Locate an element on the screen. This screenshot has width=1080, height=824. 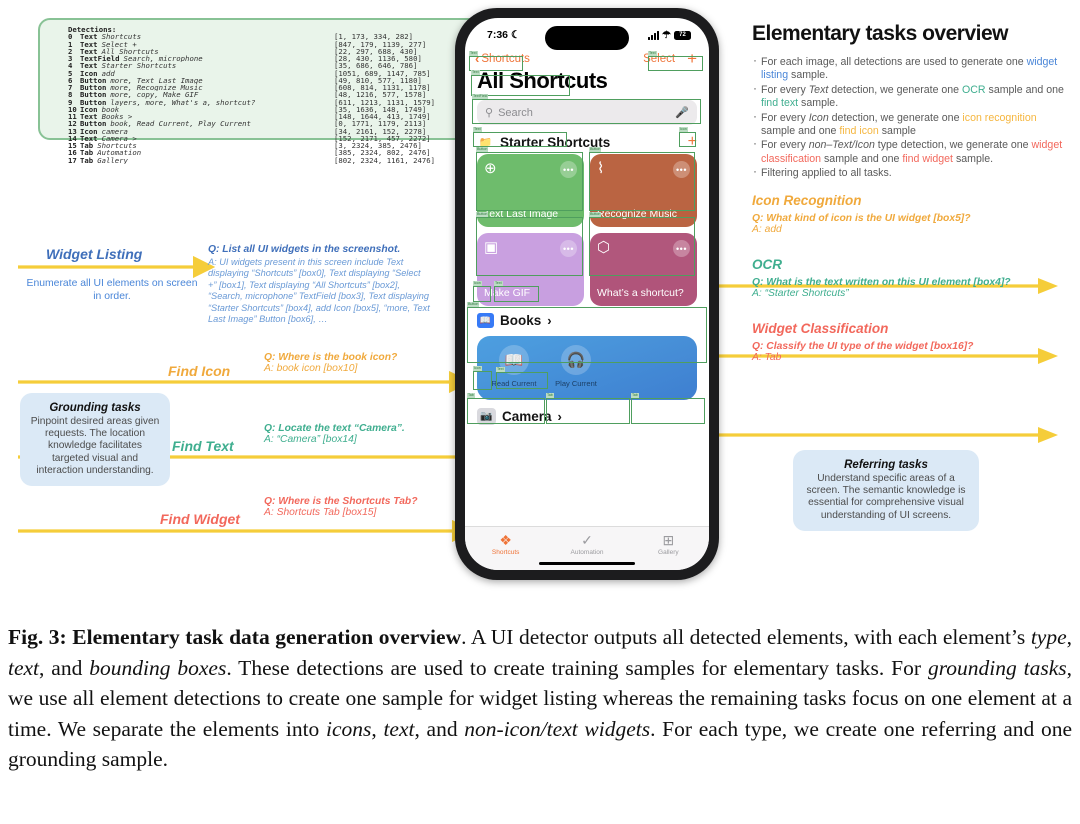
bullet-item: Filtering applied to all tasks. is located at coordinates (911, 172).